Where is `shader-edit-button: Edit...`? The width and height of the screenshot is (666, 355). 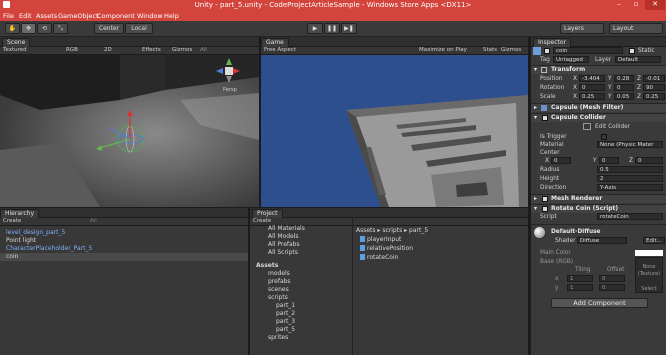
shader-edit-button: Edit... is located at coordinates (654, 240).